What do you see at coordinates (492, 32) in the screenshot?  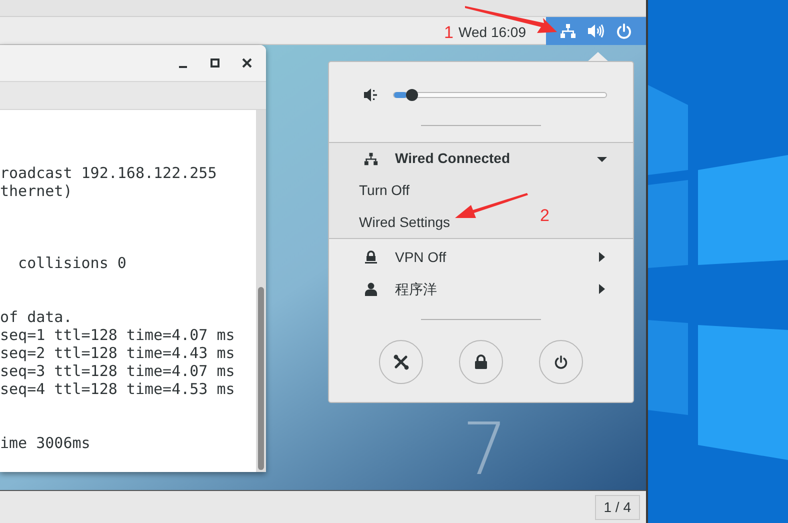 I see `clock: Wed 16:09` at bounding box center [492, 32].